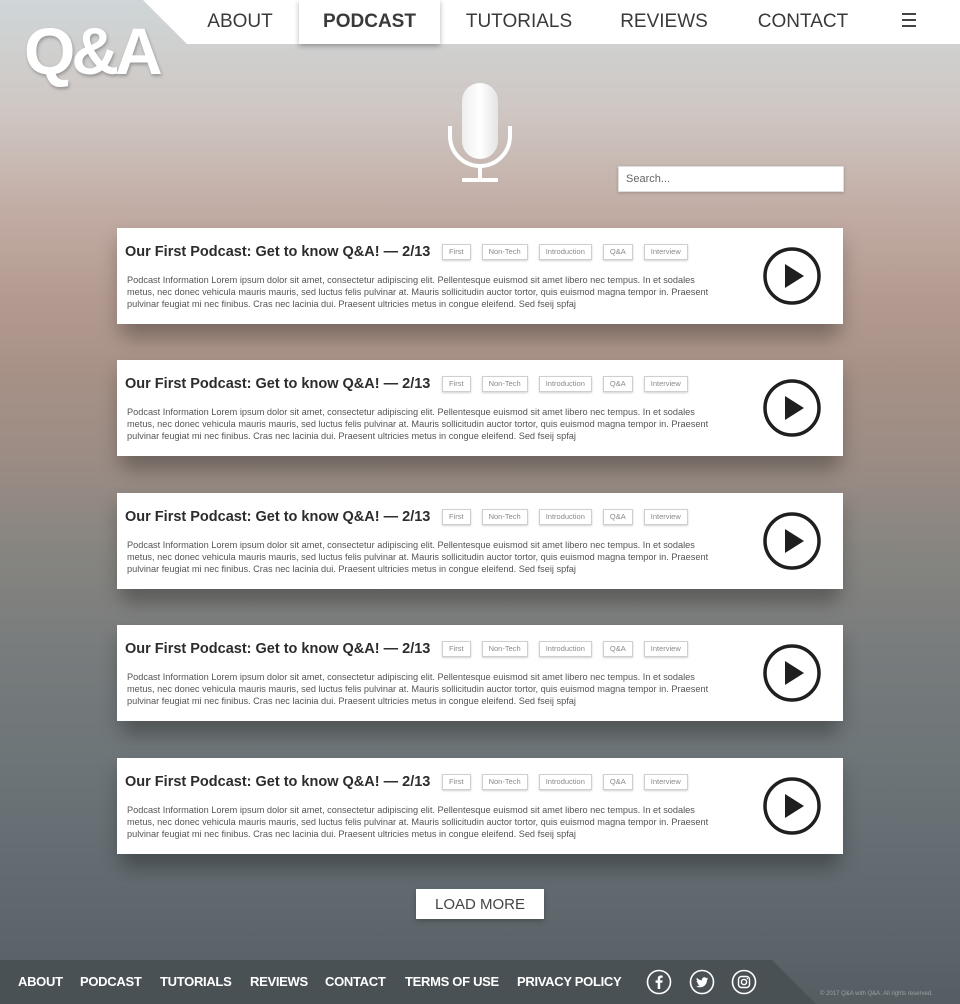  Describe the element at coordinates (355, 982) in the screenshot. I see `footer-link-contact: CONTACT` at that location.